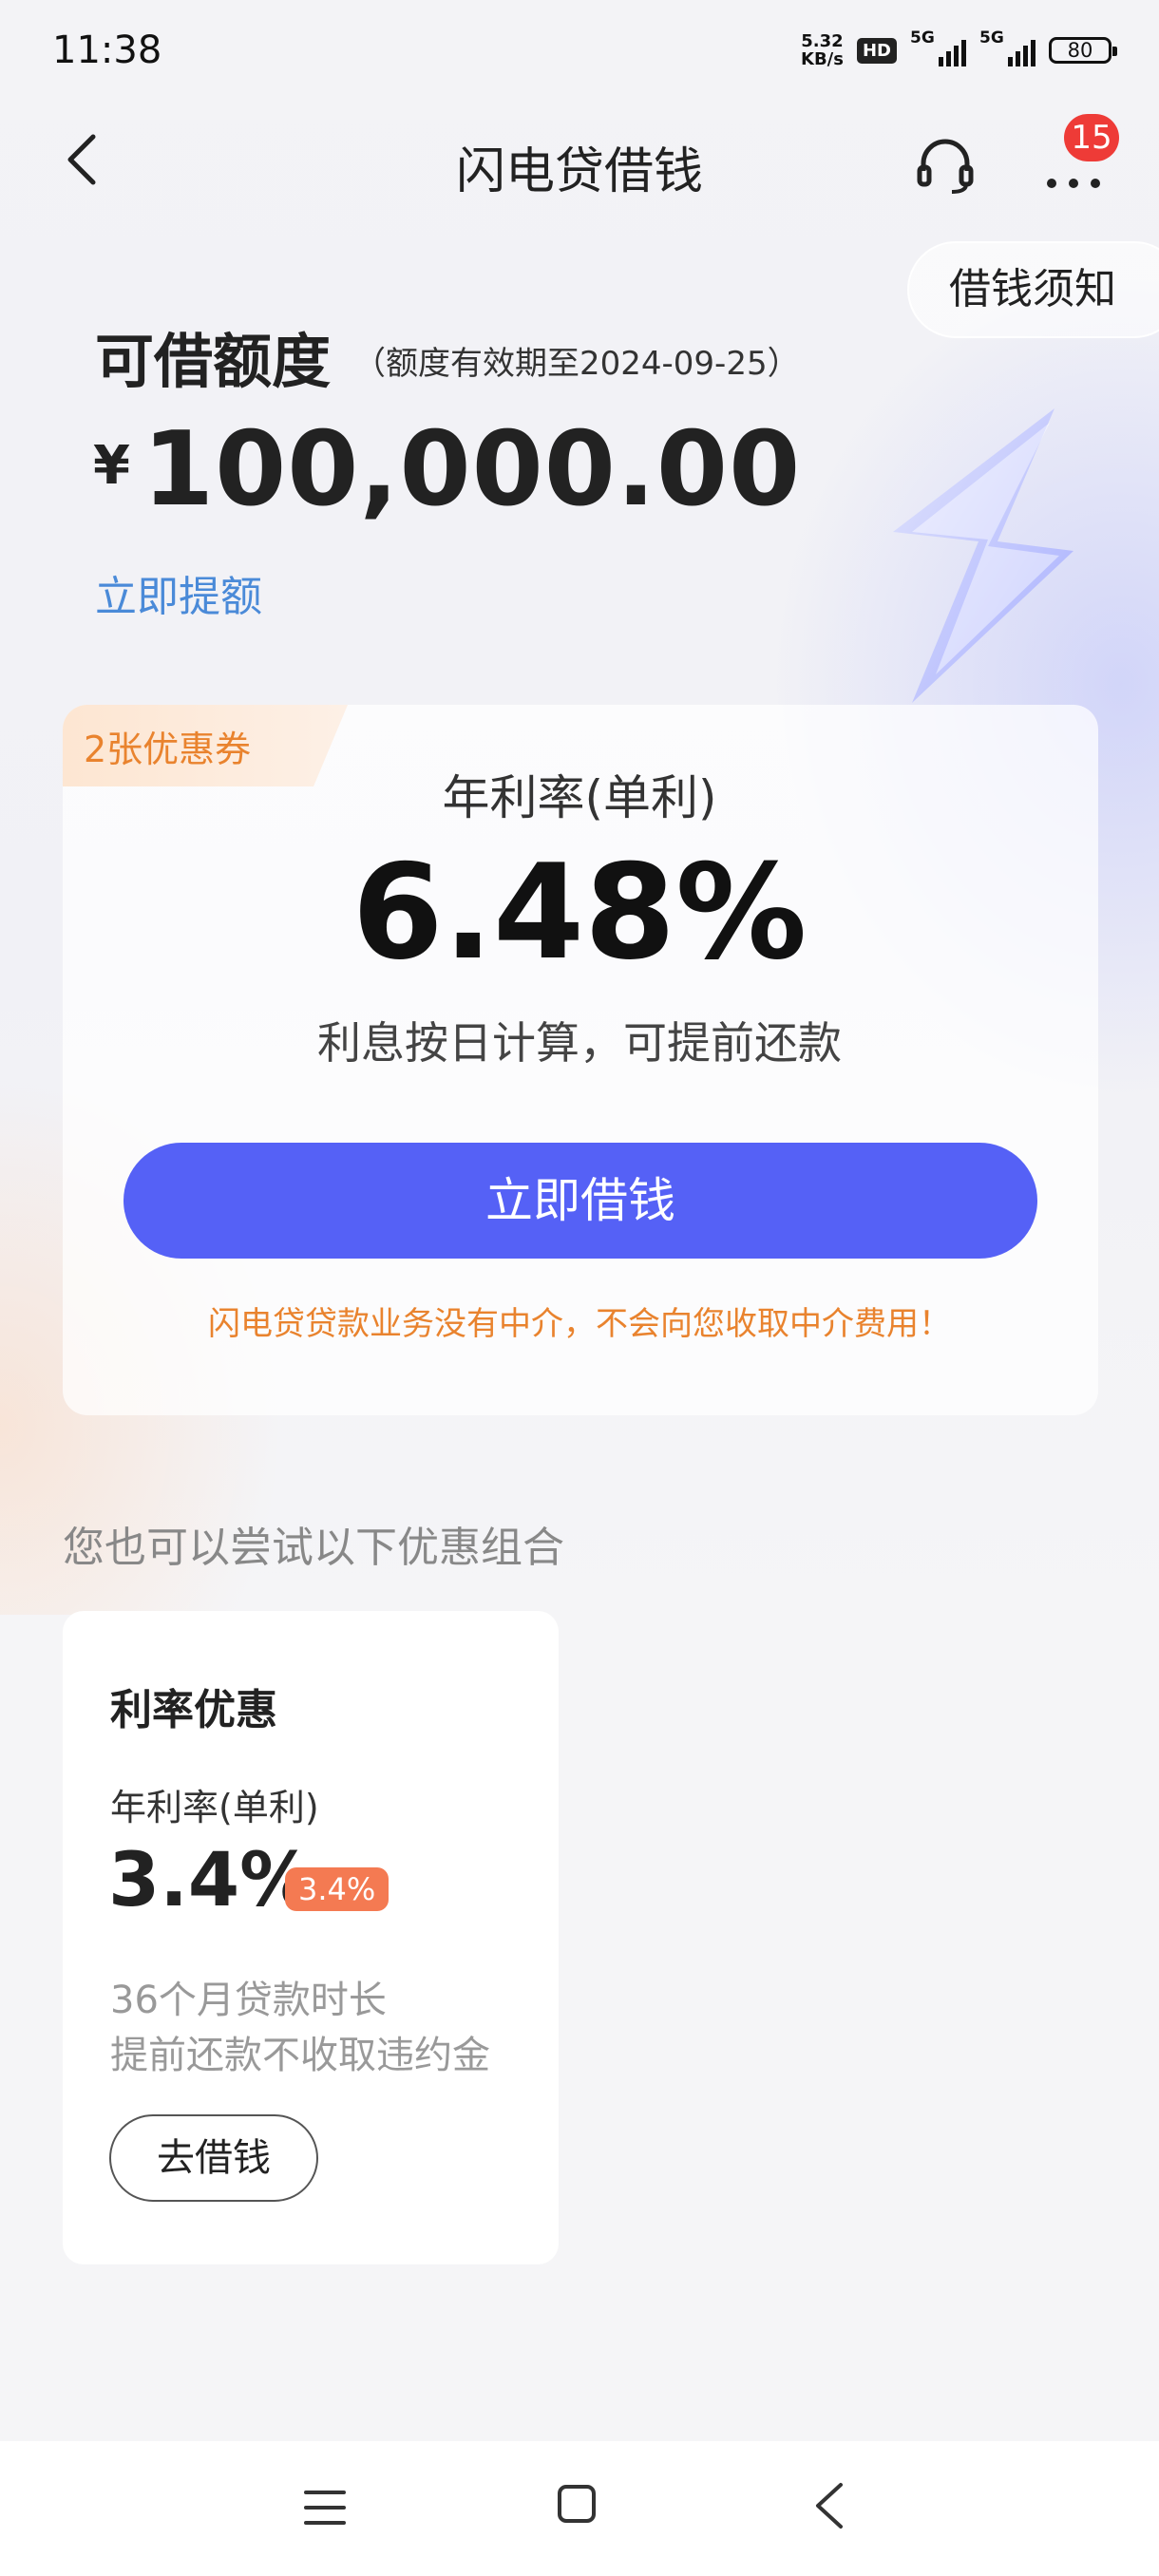 This screenshot has width=1159, height=2576. I want to click on triangle-back-icon, so click(829, 2506).